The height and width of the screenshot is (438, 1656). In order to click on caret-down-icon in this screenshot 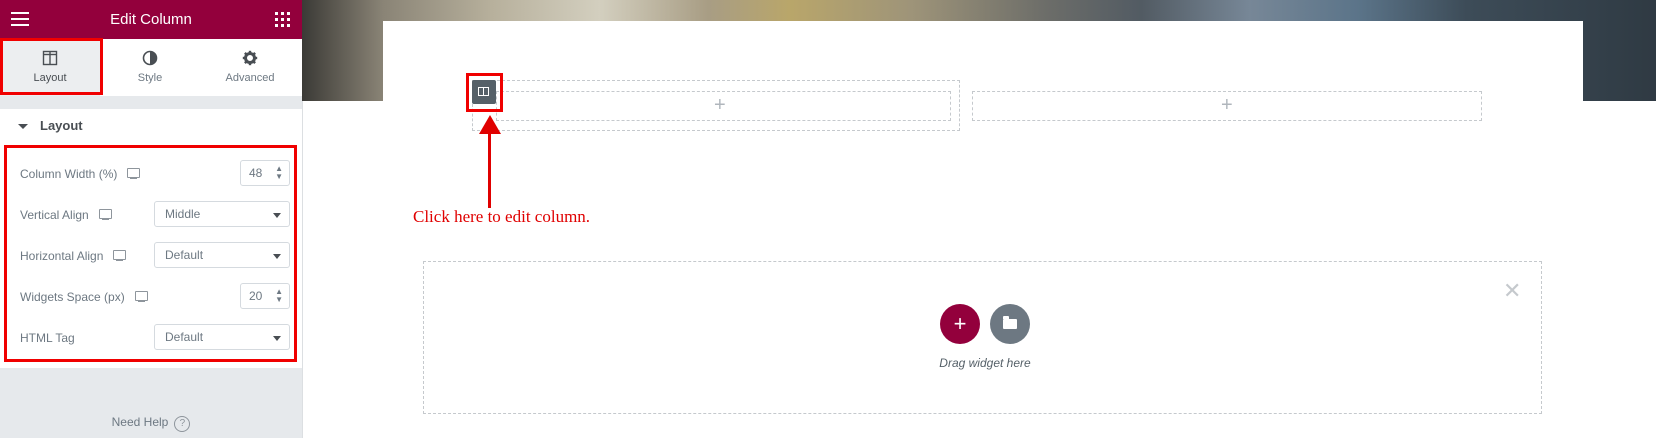, I will do `click(23, 126)`.